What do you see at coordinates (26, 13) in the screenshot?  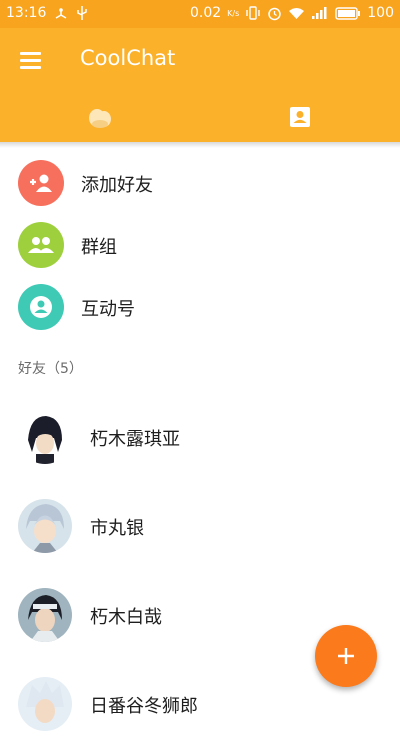 I see `status-time: 13:16` at bounding box center [26, 13].